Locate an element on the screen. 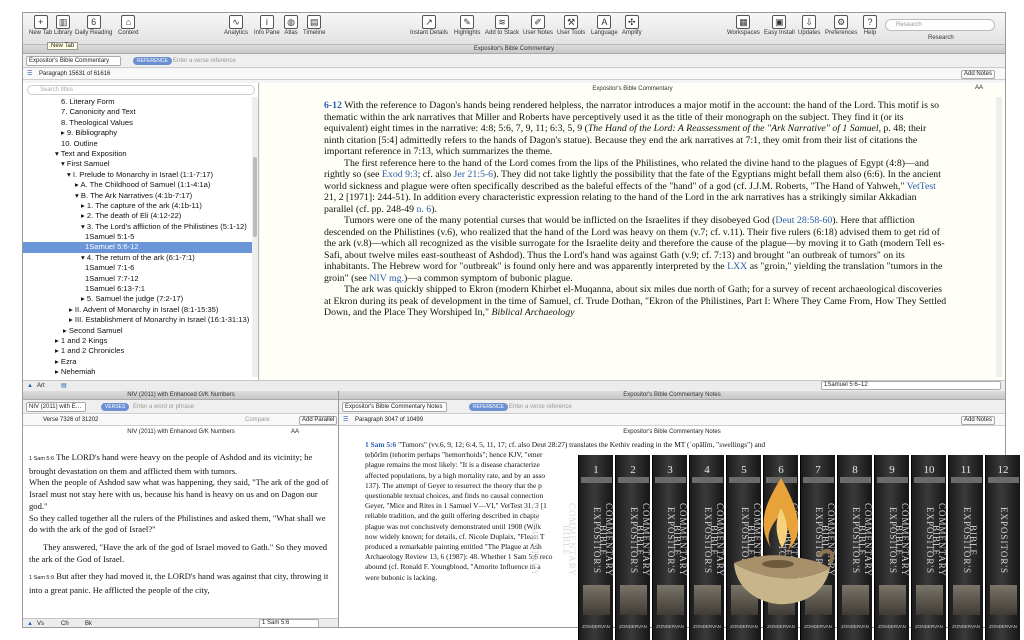 This screenshot has height=640, width=1024. toolbar-updates-button: ⇩ Updates is located at coordinates (809, 25).